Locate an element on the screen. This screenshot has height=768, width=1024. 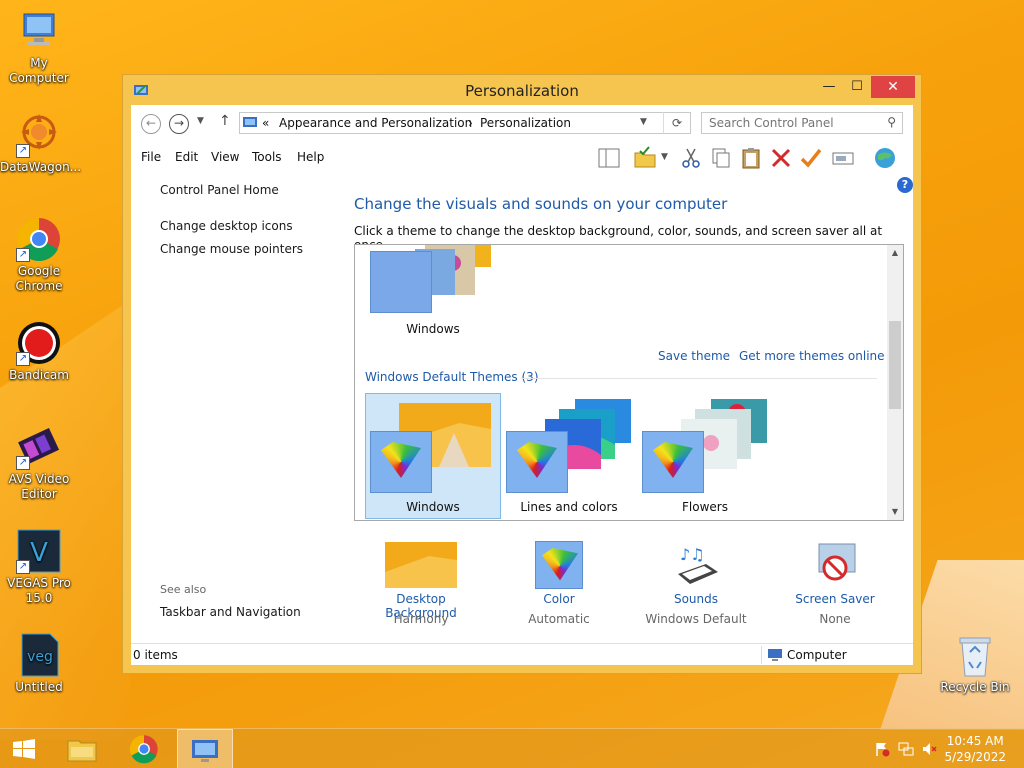
search-icon: ⚲ is located at coordinates (891, 122).